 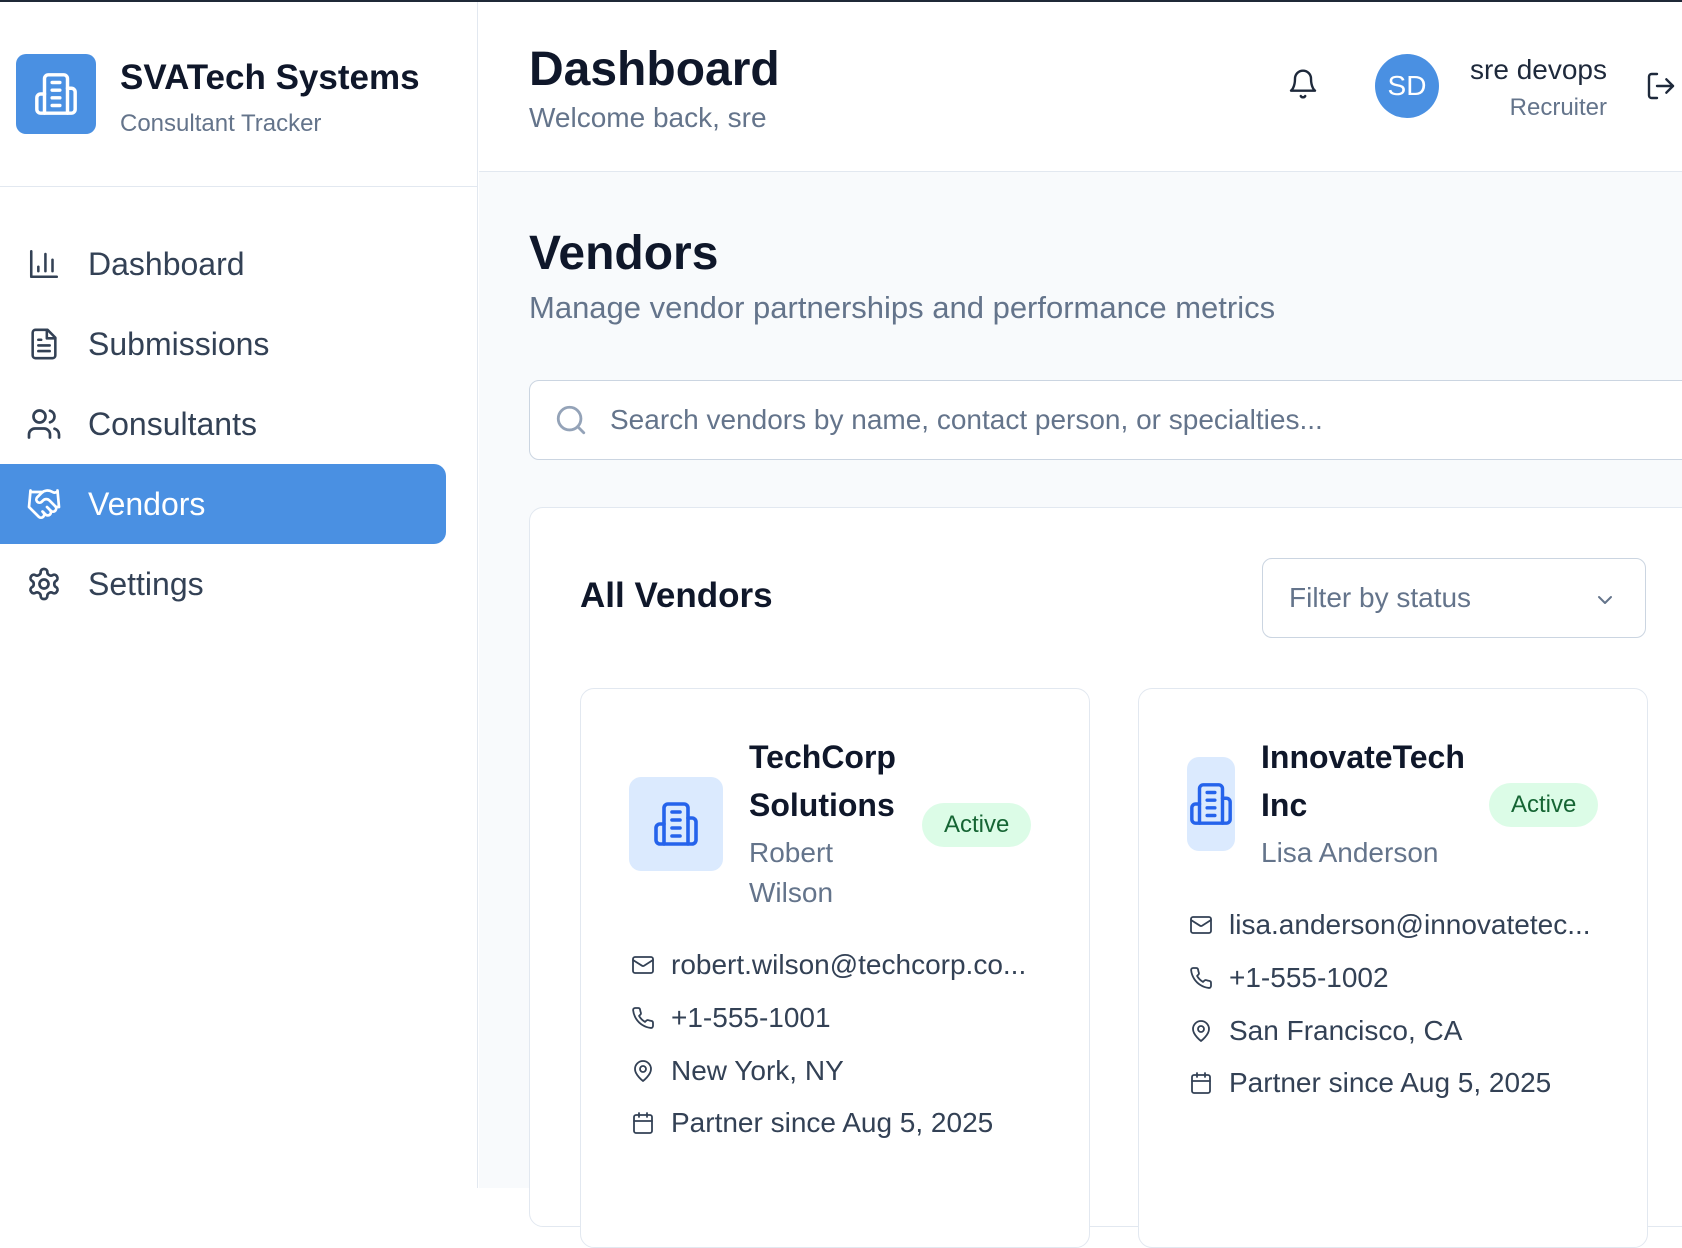 What do you see at coordinates (270, 77) in the screenshot?
I see `brand-name: SVATech Systems` at bounding box center [270, 77].